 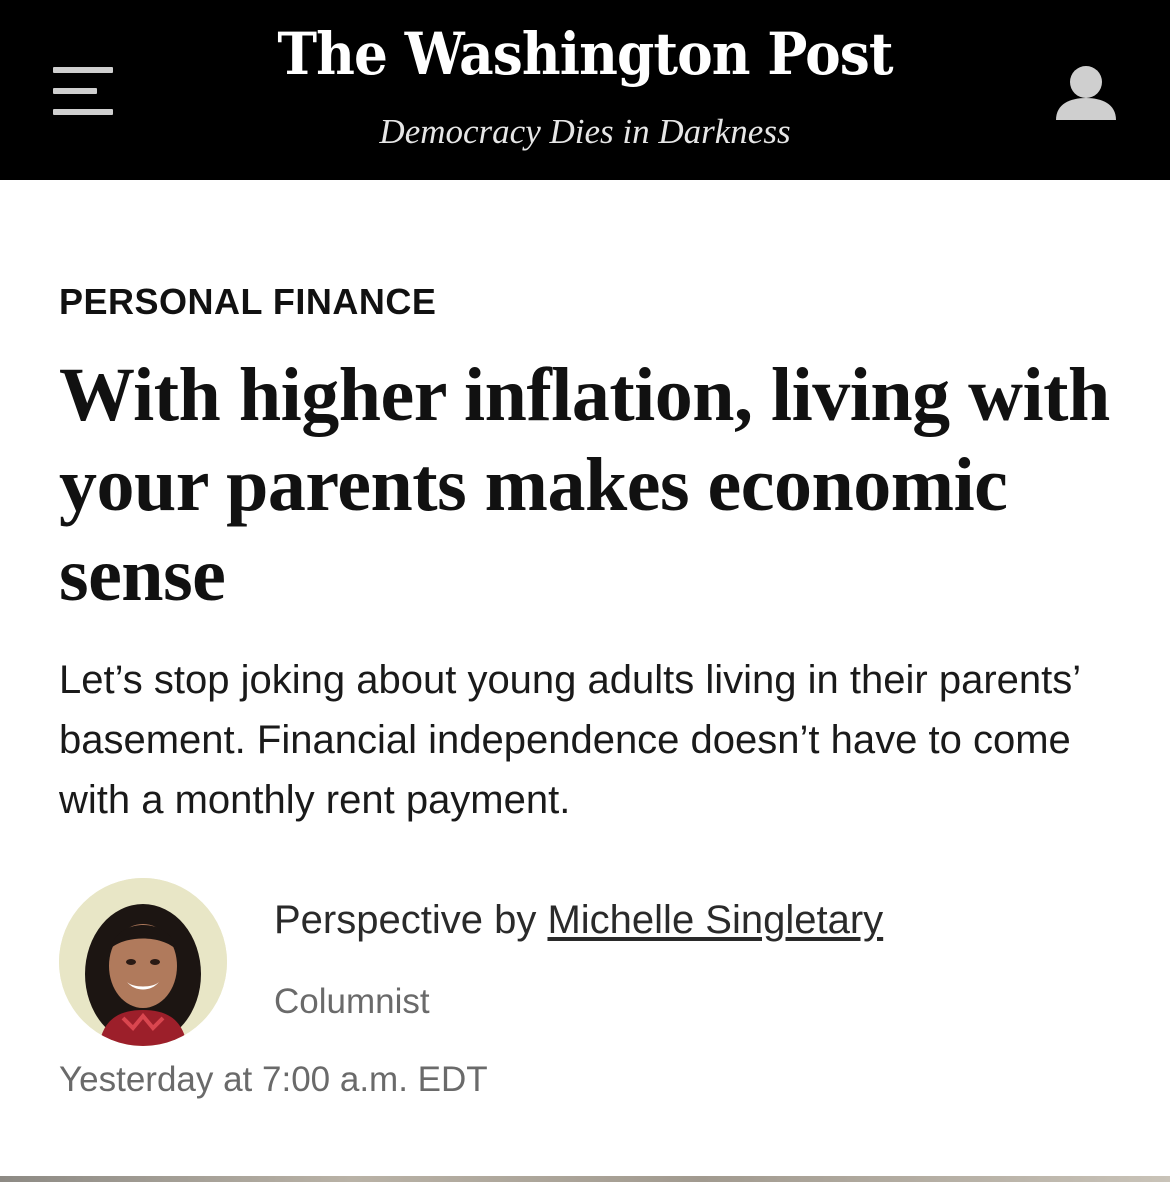 I want to click on author-photo, so click(x=143, y=962).